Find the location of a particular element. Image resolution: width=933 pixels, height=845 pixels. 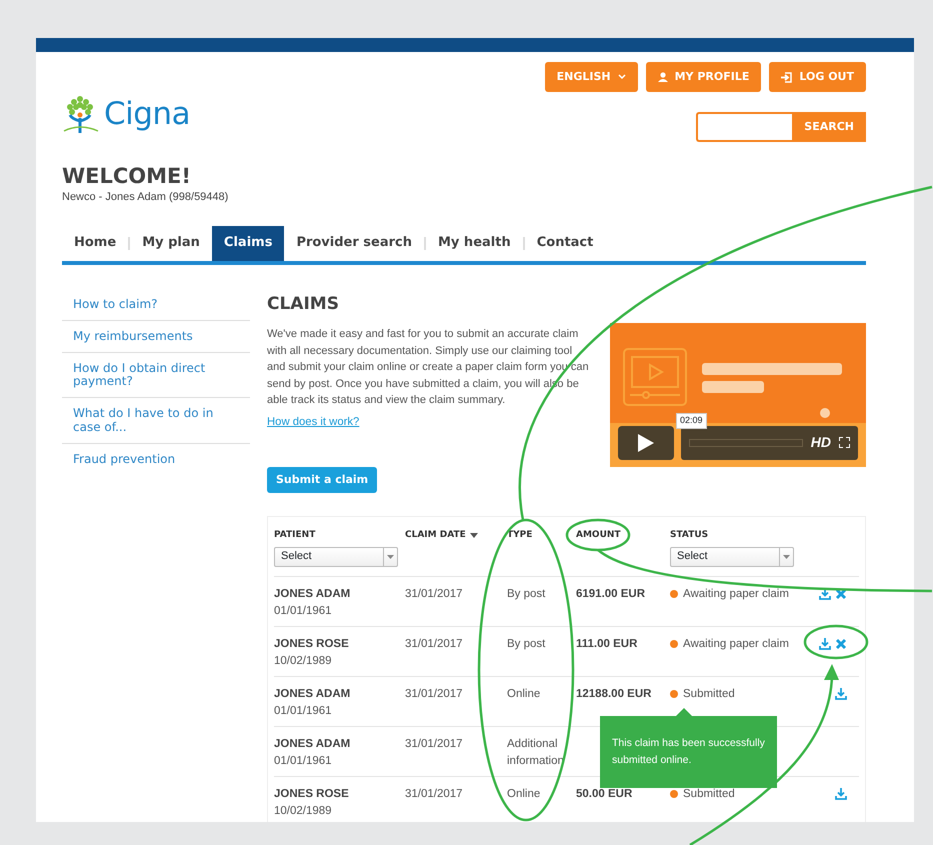

logout-button: LOG OUT is located at coordinates (817, 77).